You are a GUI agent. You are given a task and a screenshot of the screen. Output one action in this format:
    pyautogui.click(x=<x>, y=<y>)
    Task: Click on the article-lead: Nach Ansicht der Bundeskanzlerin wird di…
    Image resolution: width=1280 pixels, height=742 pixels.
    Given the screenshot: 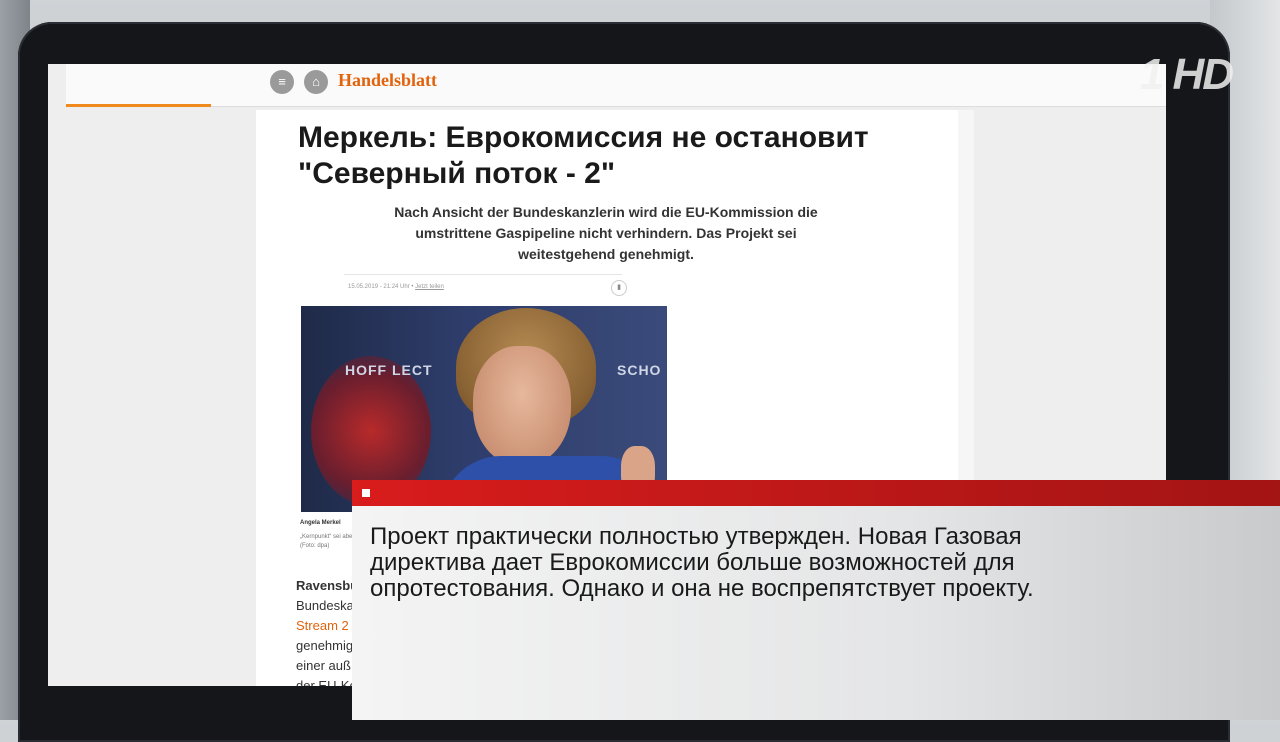 What is the action you would take?
    pyautogui.click(x=606, y=233)
    